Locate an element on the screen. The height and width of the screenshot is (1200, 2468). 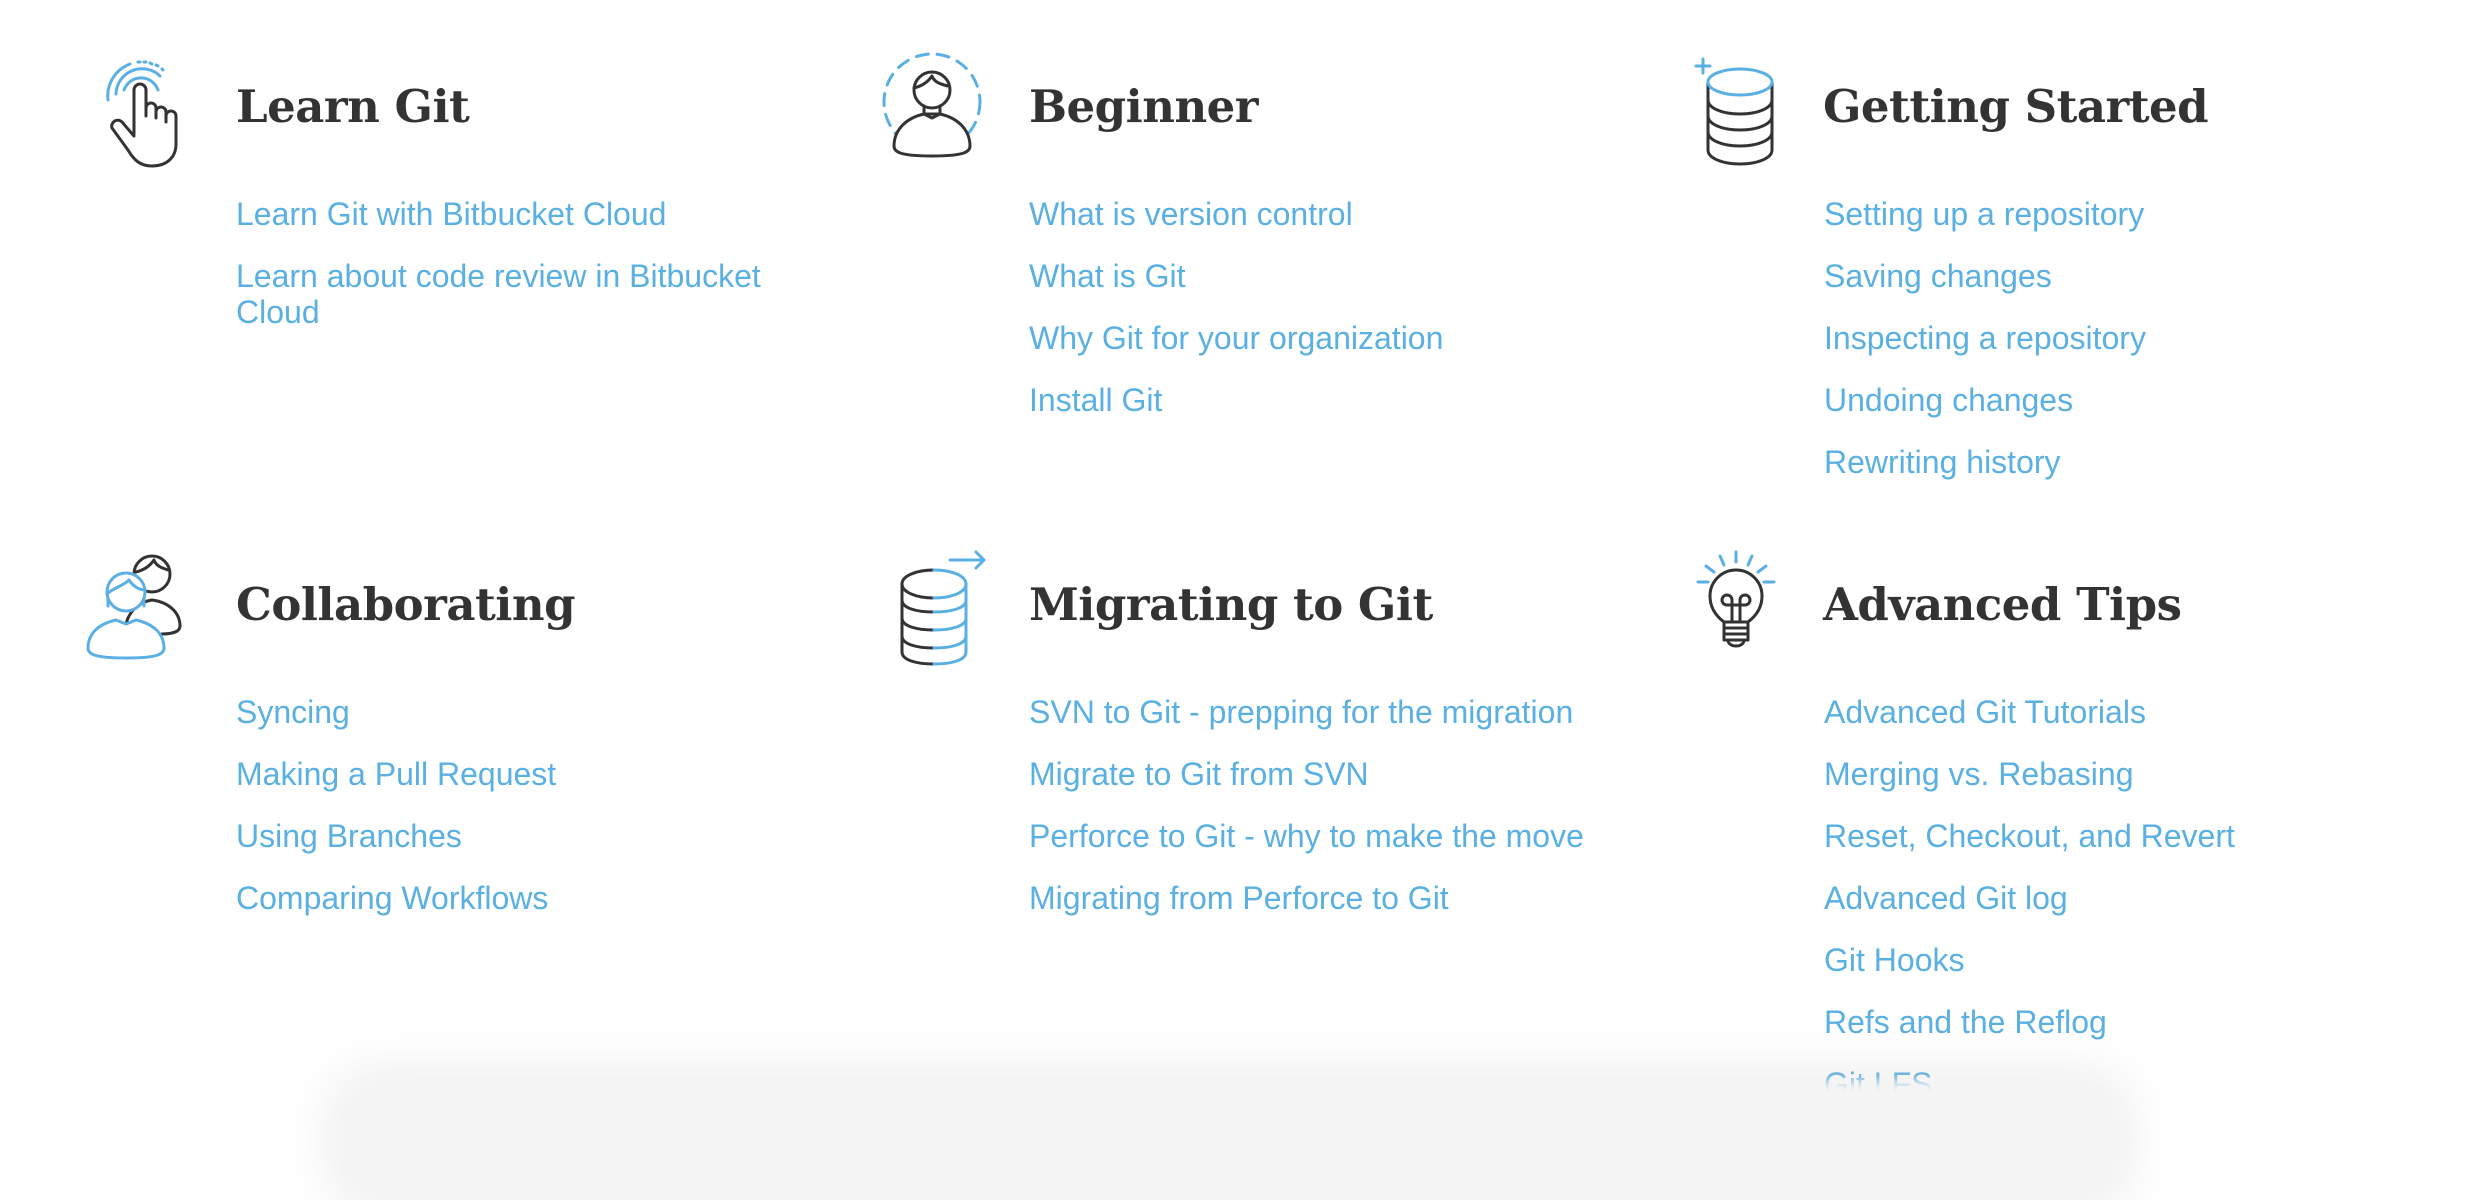
link-migrating-from-perforce: Migrating from Perforce to Git is located at coordinates (1239, 898).